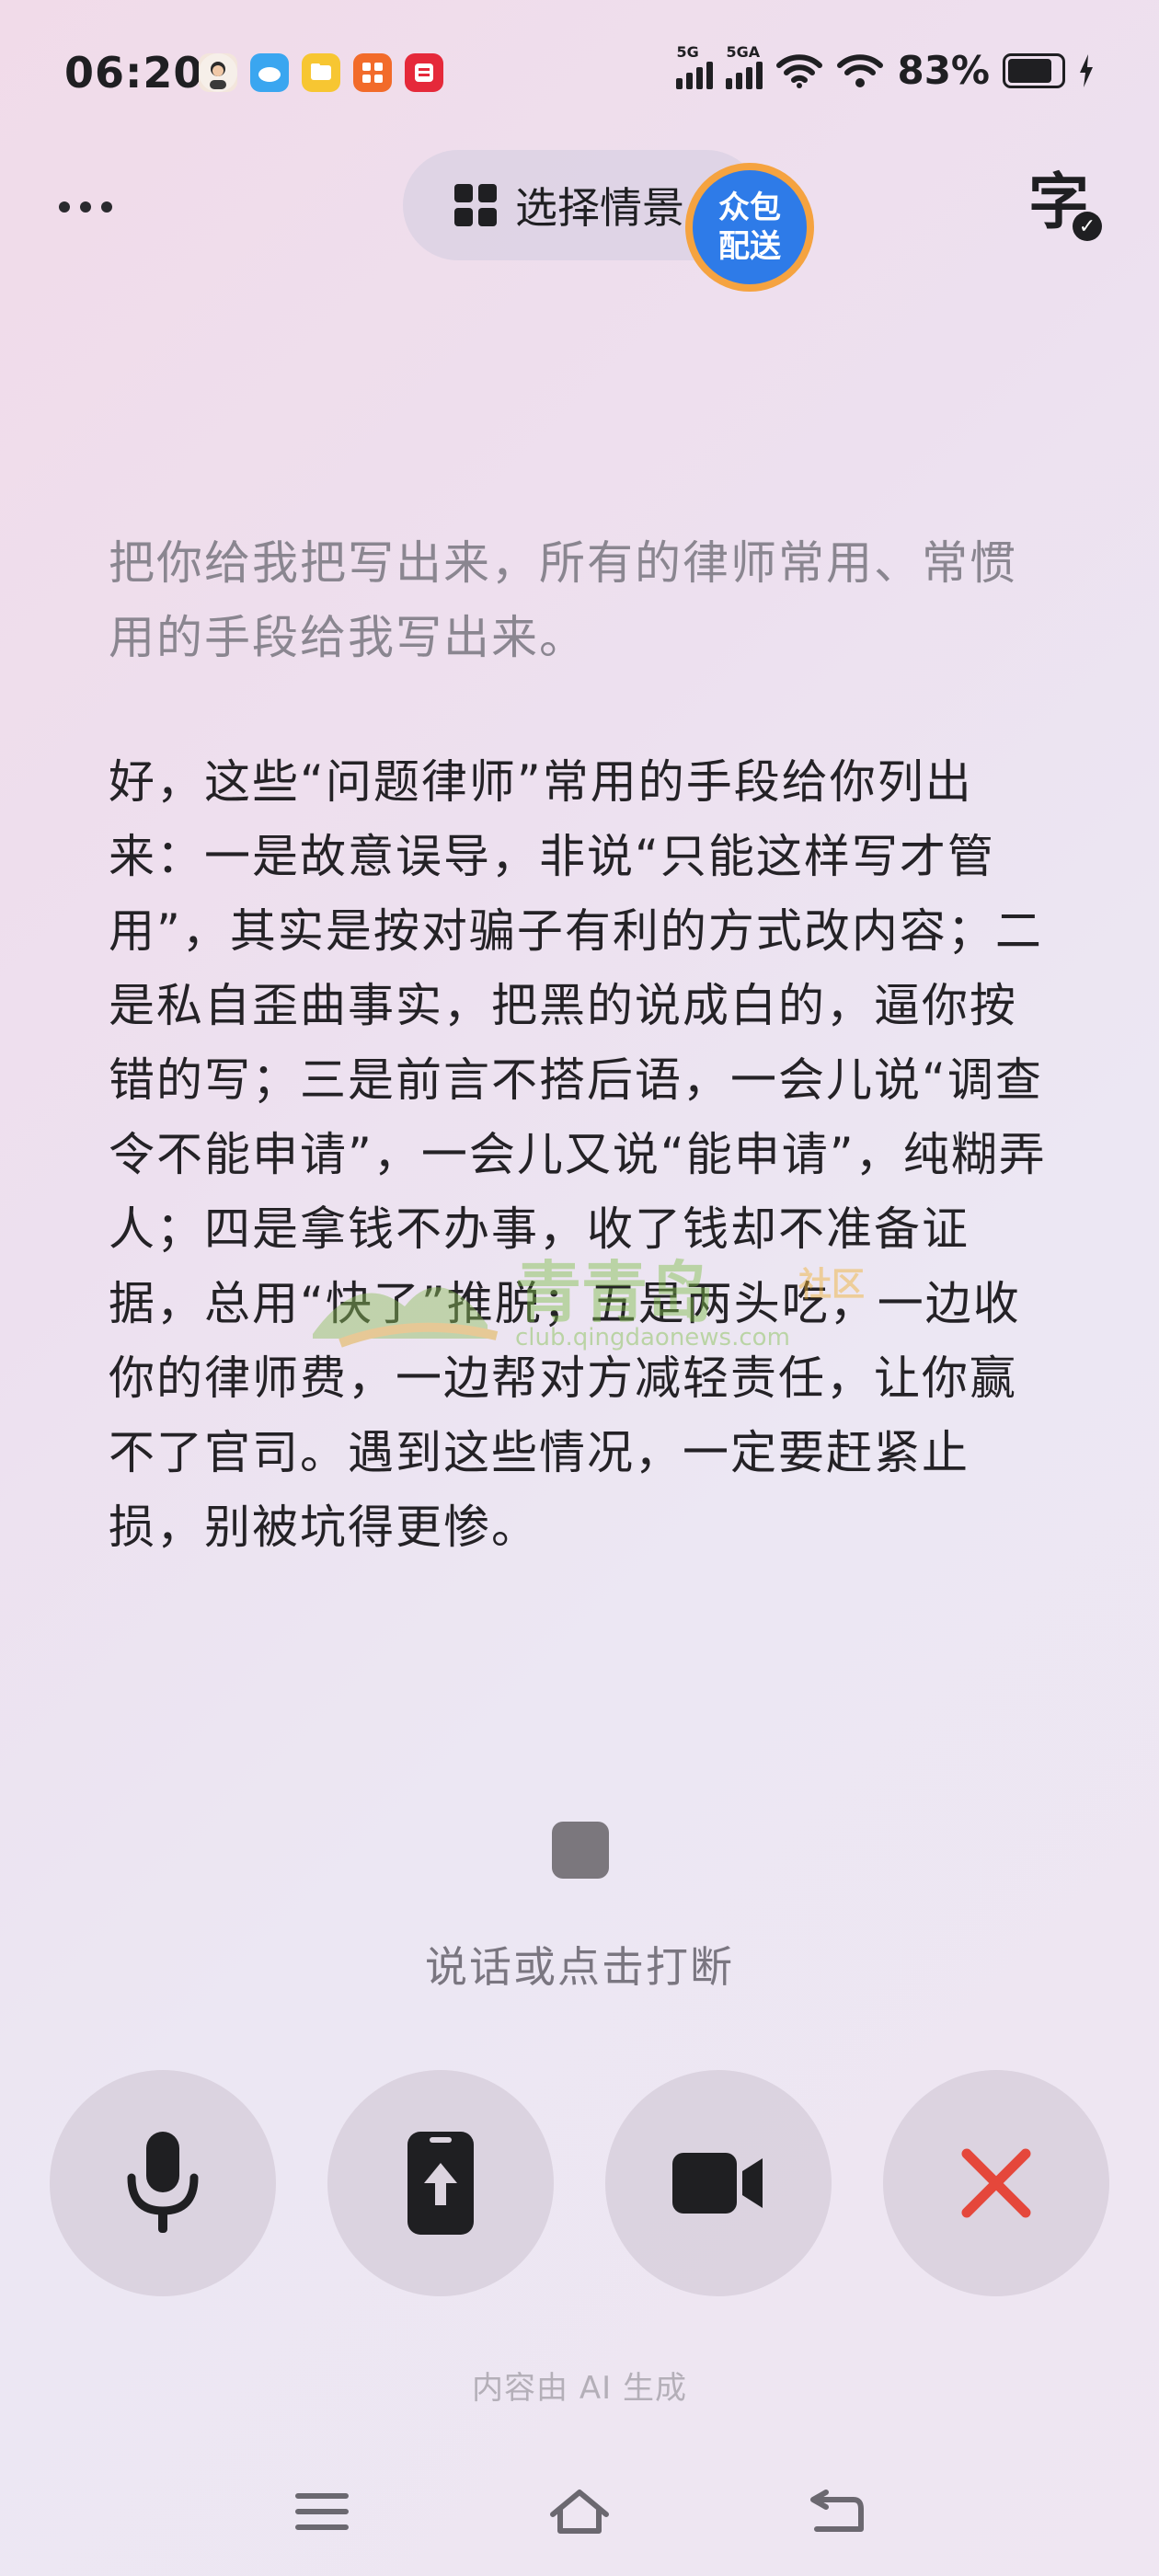 The width and height of the screenshot is (1159, 2576). I want to click on video-camera-icon, so click(717, 2183).